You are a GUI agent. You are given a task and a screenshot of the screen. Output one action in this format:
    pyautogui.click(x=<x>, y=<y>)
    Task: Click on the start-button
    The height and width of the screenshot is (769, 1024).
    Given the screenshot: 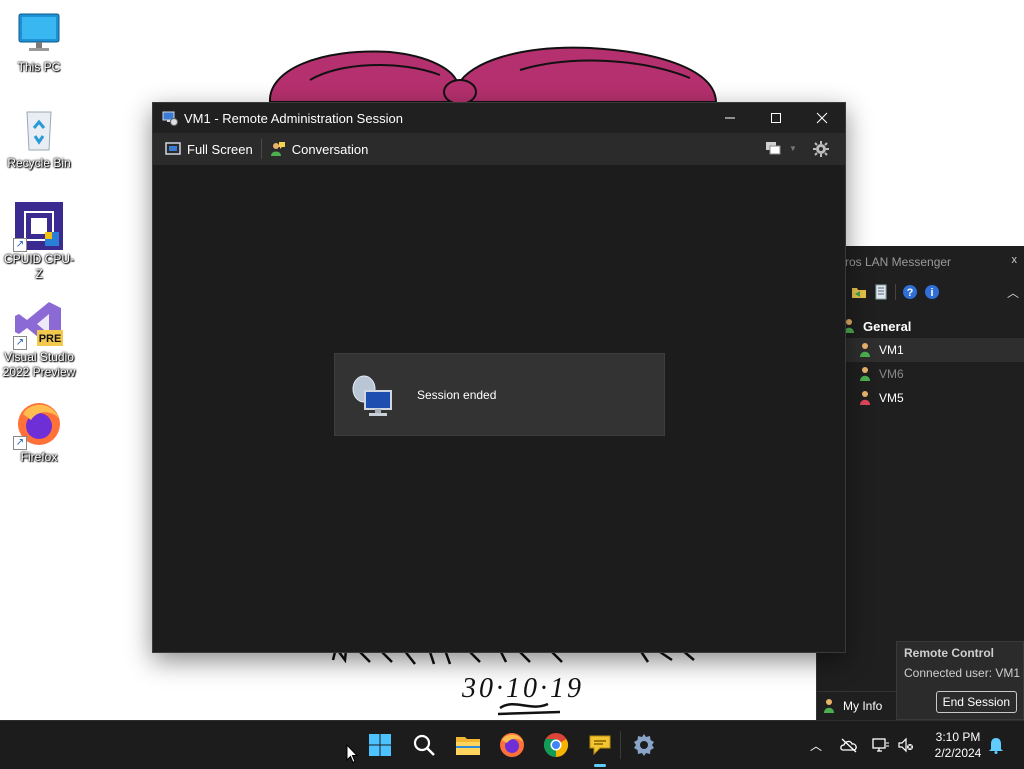 What is the action you would take?
    pyautogui.click(x=380, y=745)
    